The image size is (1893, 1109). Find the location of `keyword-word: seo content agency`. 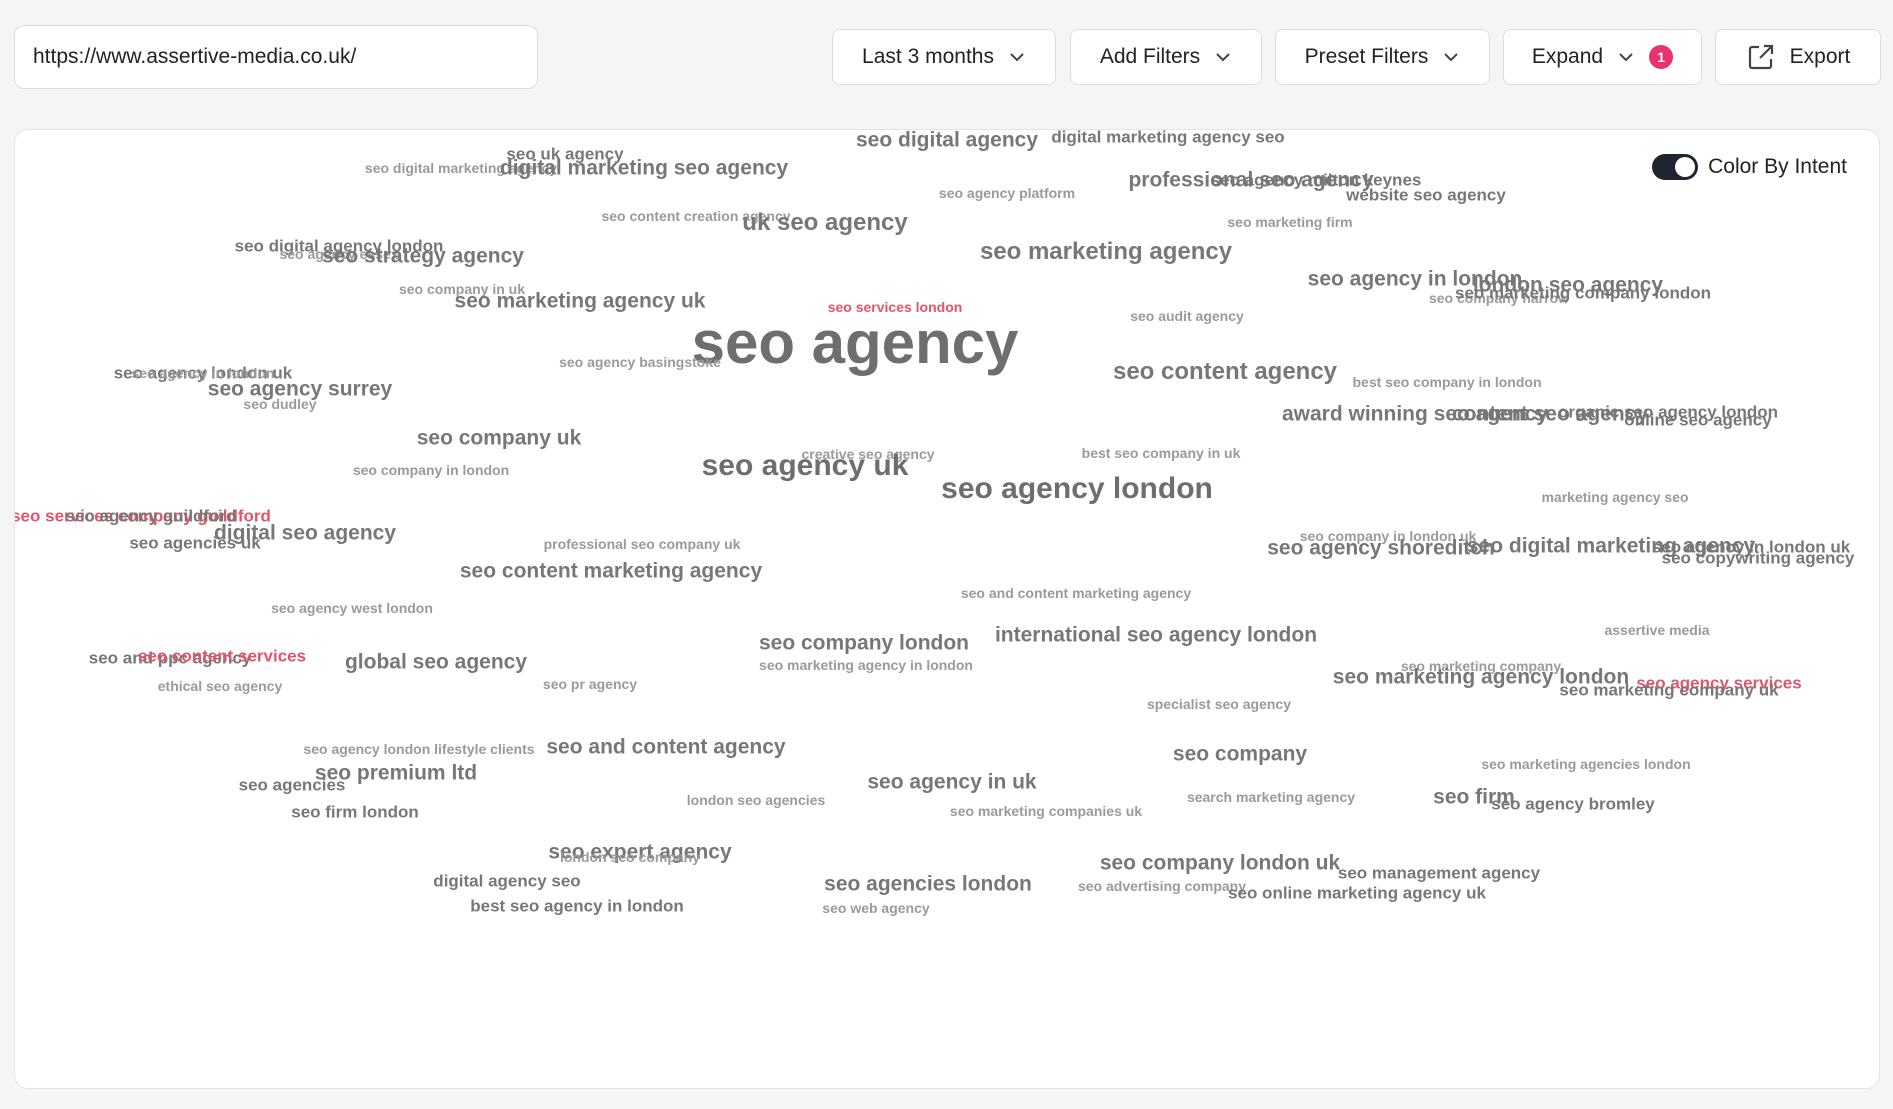

keyword-word: seo content agency is located at coordinates (1225, 372).